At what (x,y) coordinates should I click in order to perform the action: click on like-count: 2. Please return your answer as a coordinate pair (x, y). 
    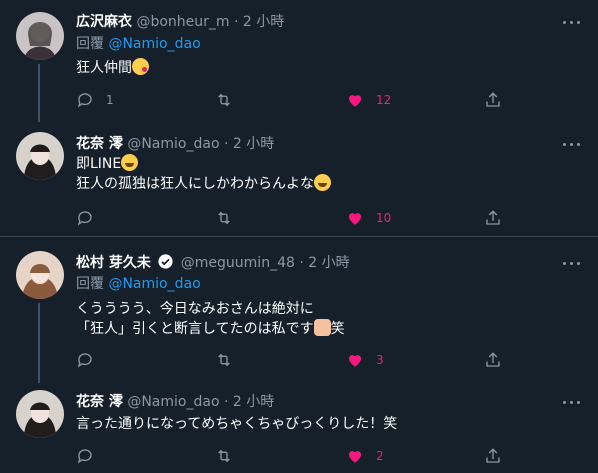
    Looking at the image, I should click on (380, 456).